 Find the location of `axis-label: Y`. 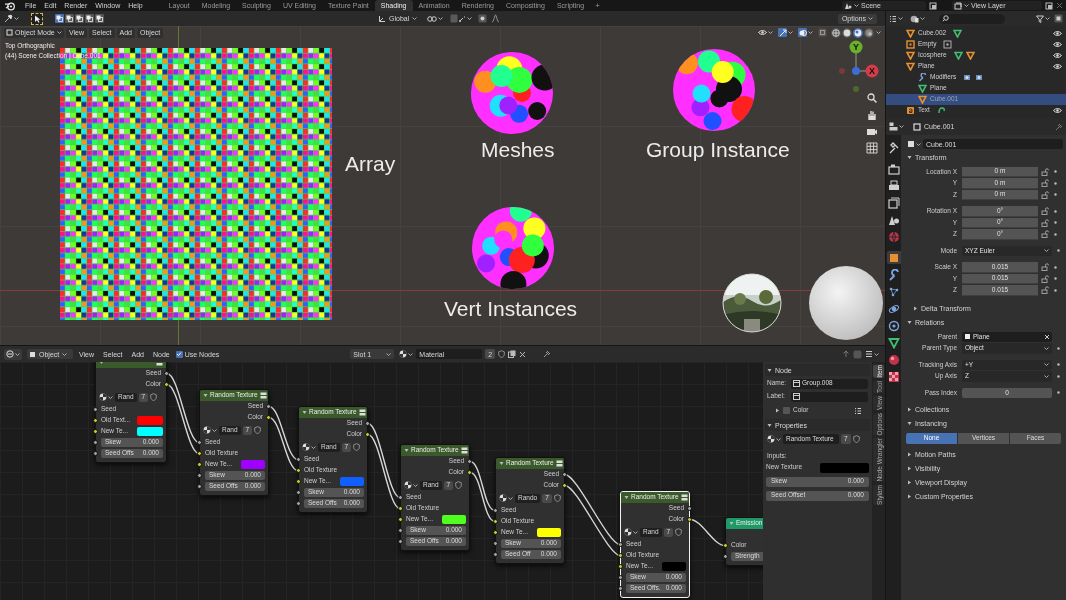

axis-label: Y is located at coordinates (856, 47).